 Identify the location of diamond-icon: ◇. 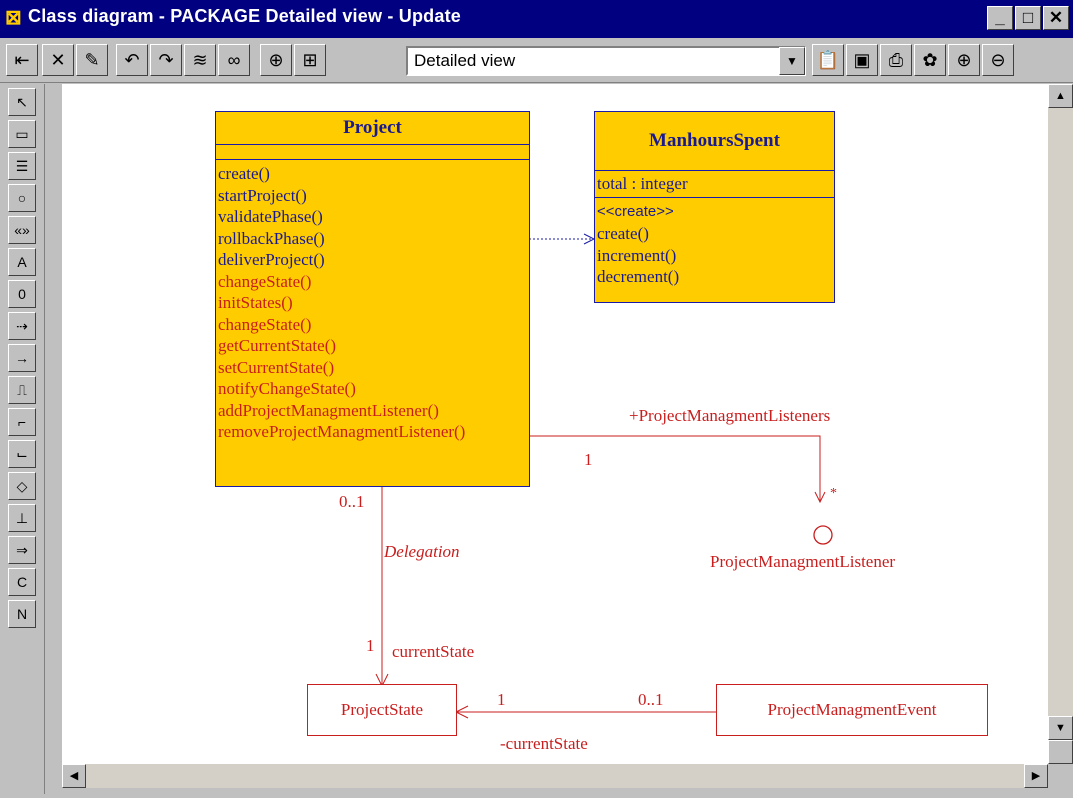
(22, 486).